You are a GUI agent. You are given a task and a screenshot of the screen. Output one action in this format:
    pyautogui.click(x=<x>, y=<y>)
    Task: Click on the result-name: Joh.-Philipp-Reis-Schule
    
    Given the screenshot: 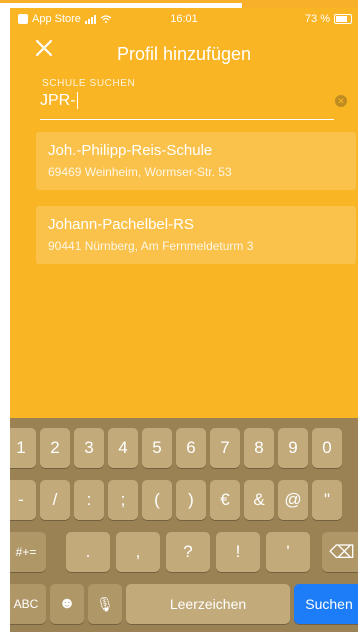 What is the action you would take?
    pyautogui.click(x=130, y=150)
    